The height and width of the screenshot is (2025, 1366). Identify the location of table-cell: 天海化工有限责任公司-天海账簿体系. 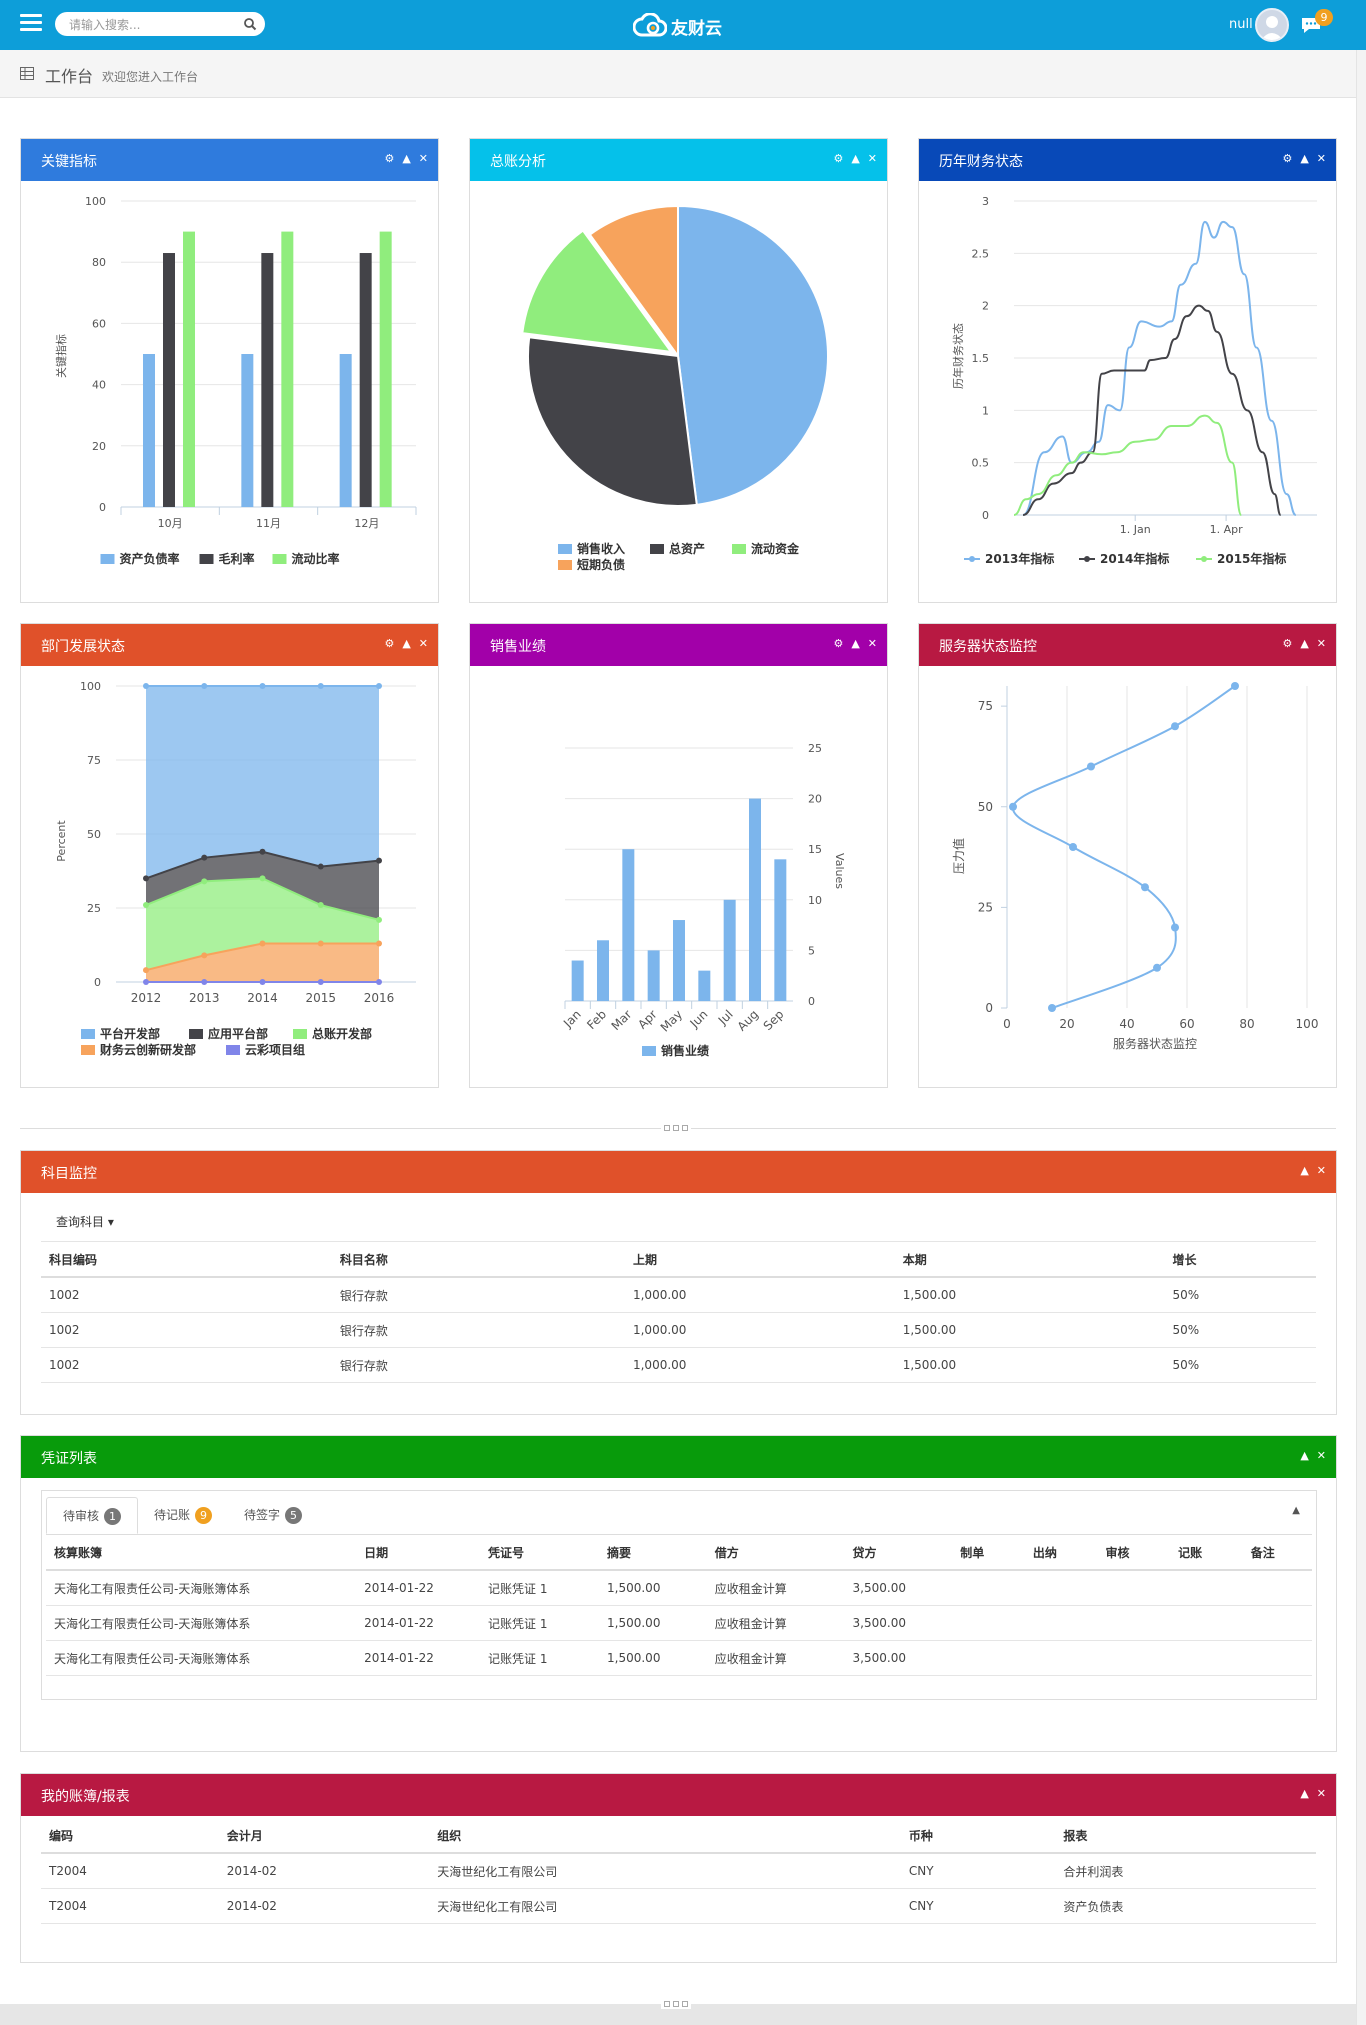
(201, 1658).